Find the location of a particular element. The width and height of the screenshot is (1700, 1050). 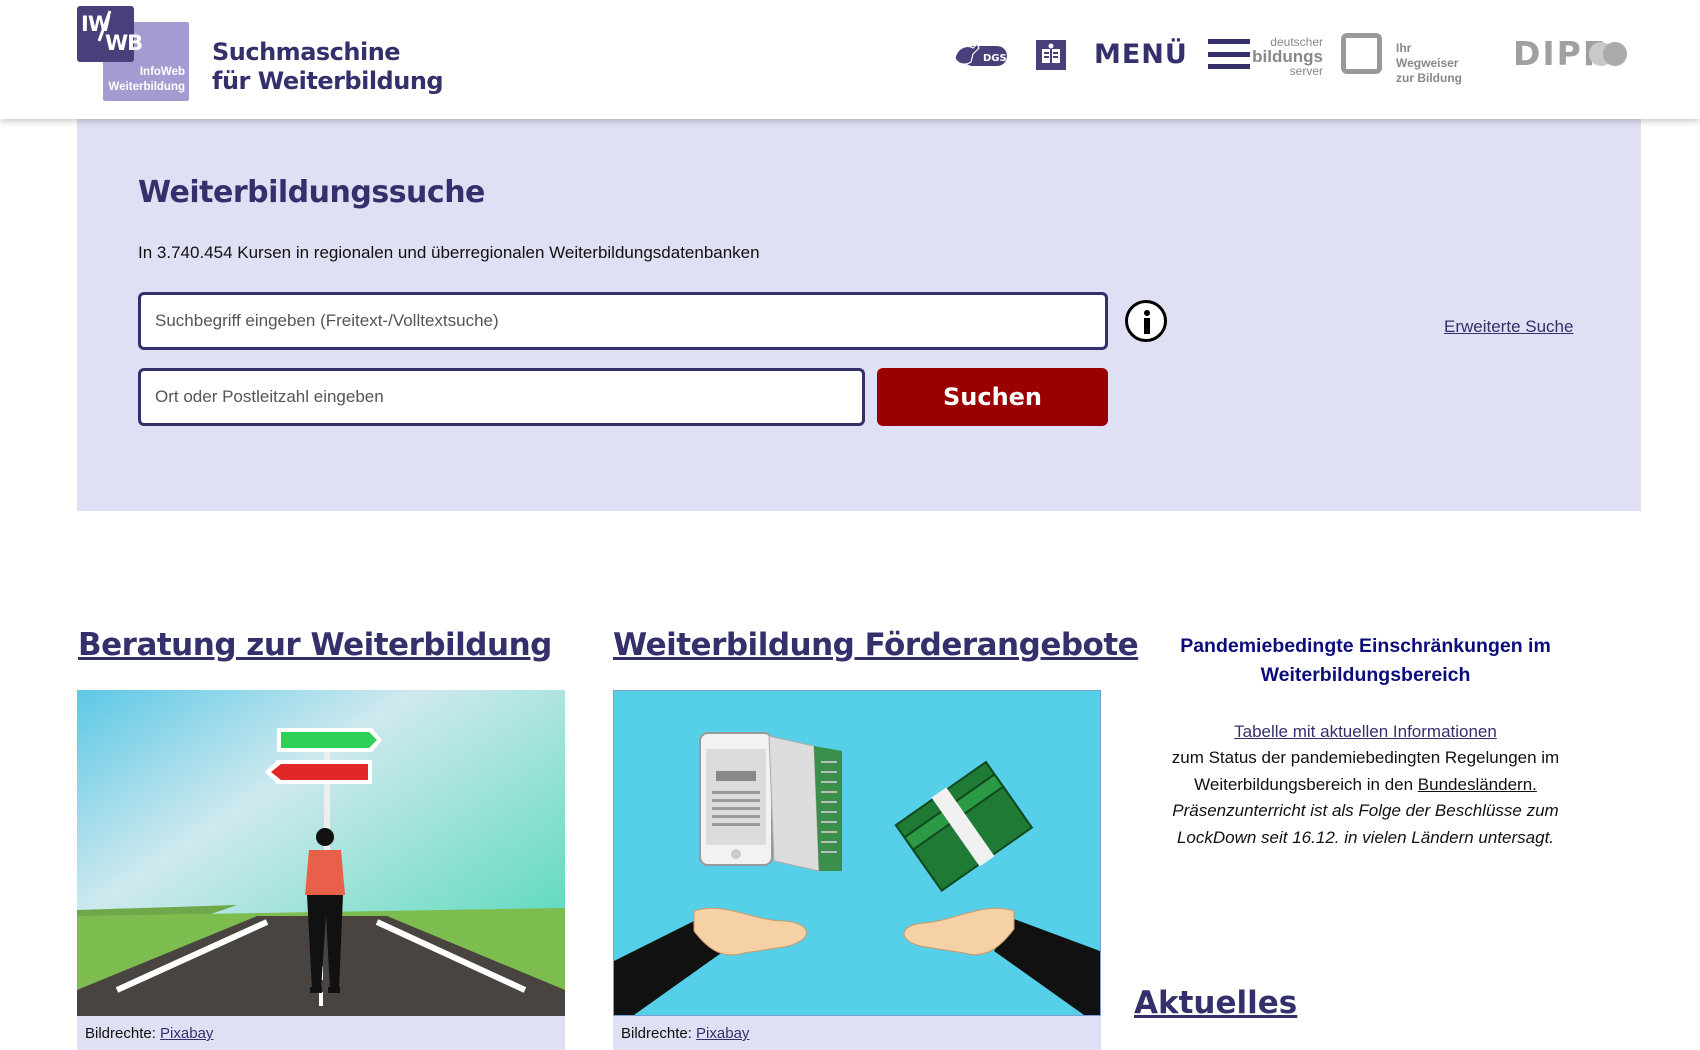

menu-button: MENÜ is located at coordinates (1172, 54).